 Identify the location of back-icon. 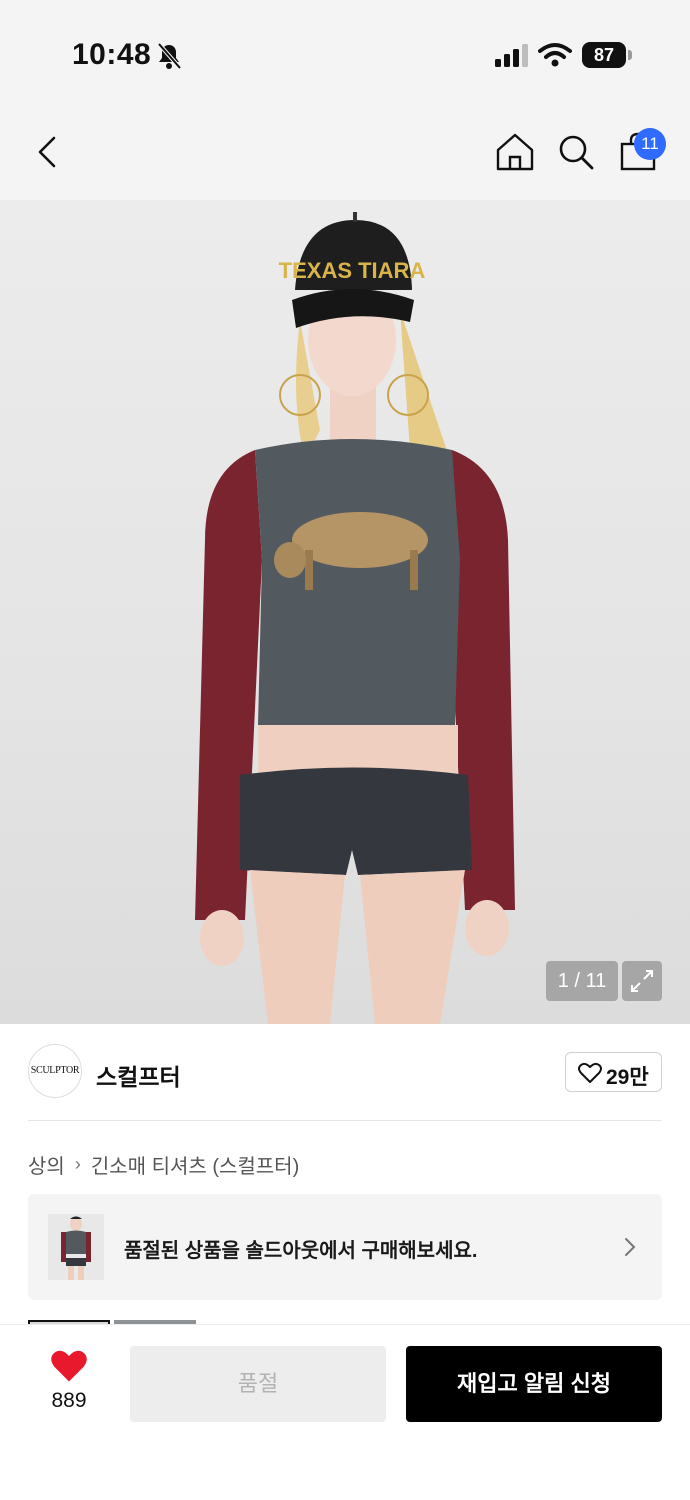
(48, 152).